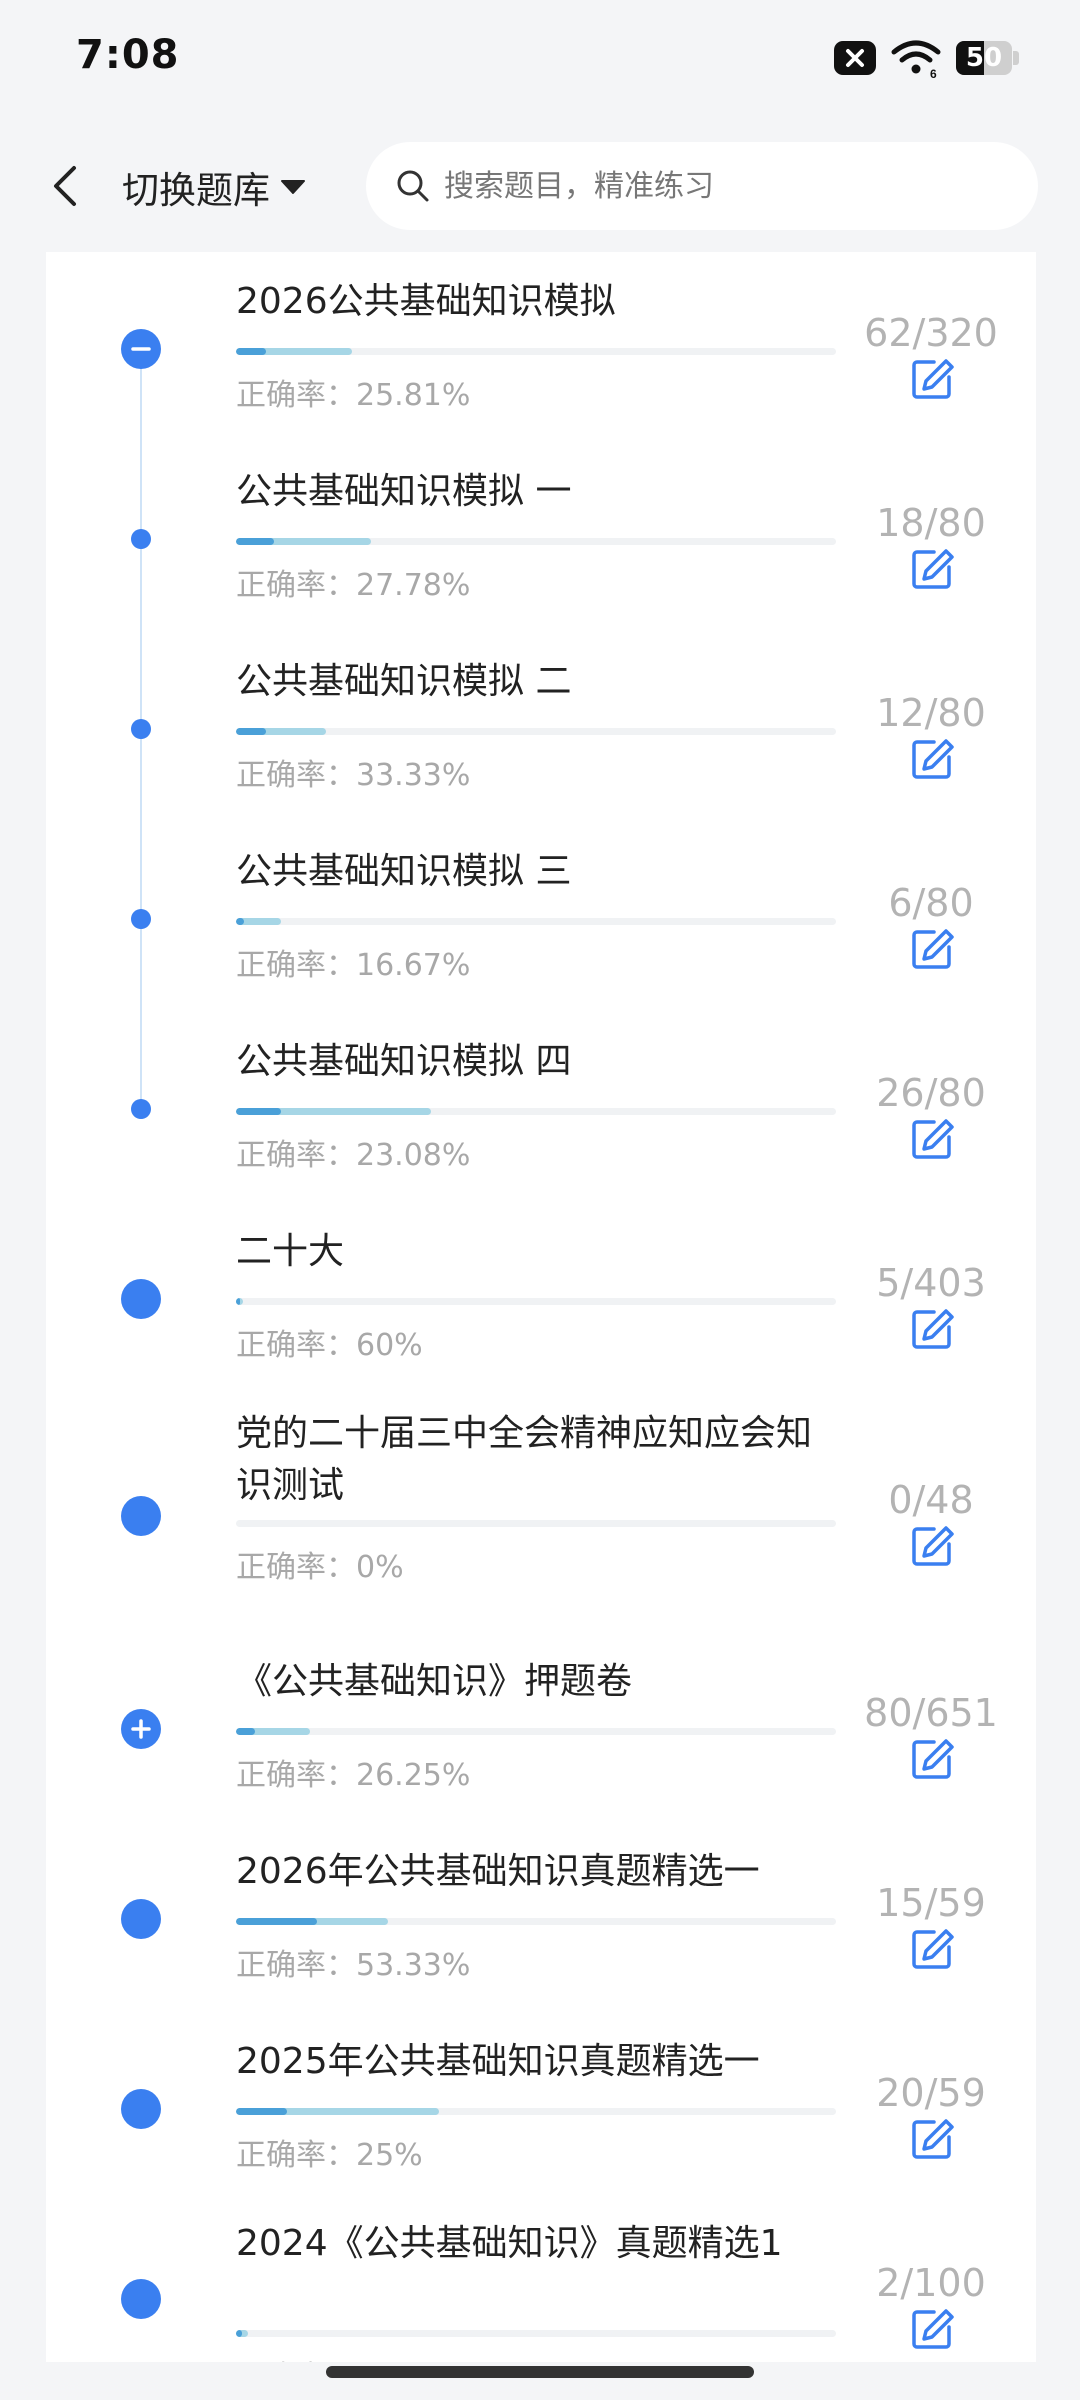 Image resolution: width=1080 pixels, height=2400 pixels. What do you see at coordinates (931, 2093) in the screenshot?
I see `progress-count: 20/59` at bounding box center [931, 2093].